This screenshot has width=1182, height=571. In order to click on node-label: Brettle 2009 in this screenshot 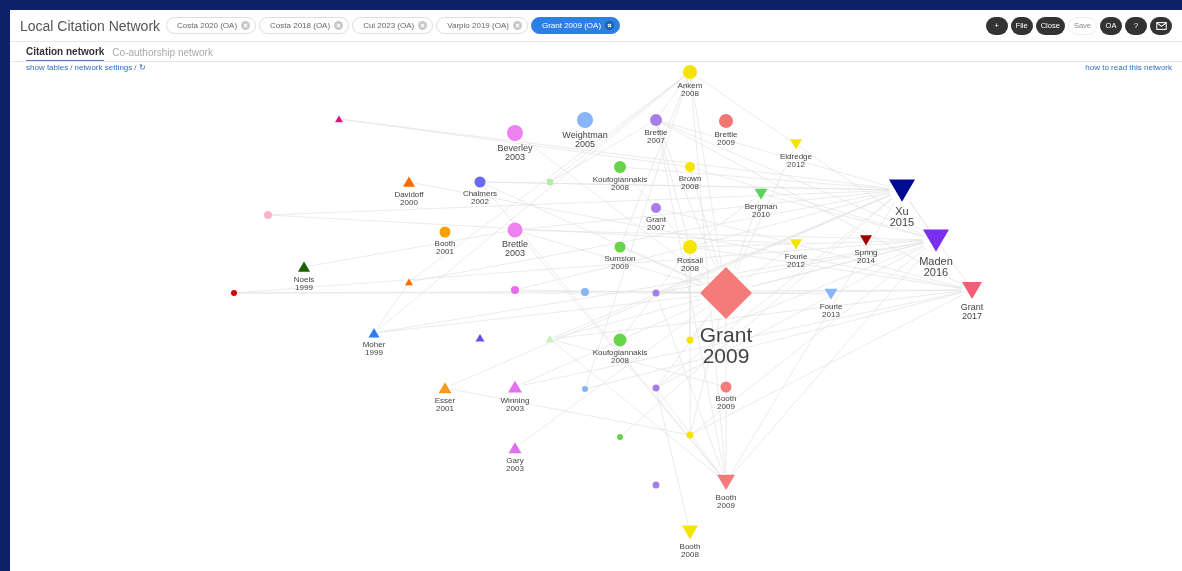, I will do `click(726, 138)`.